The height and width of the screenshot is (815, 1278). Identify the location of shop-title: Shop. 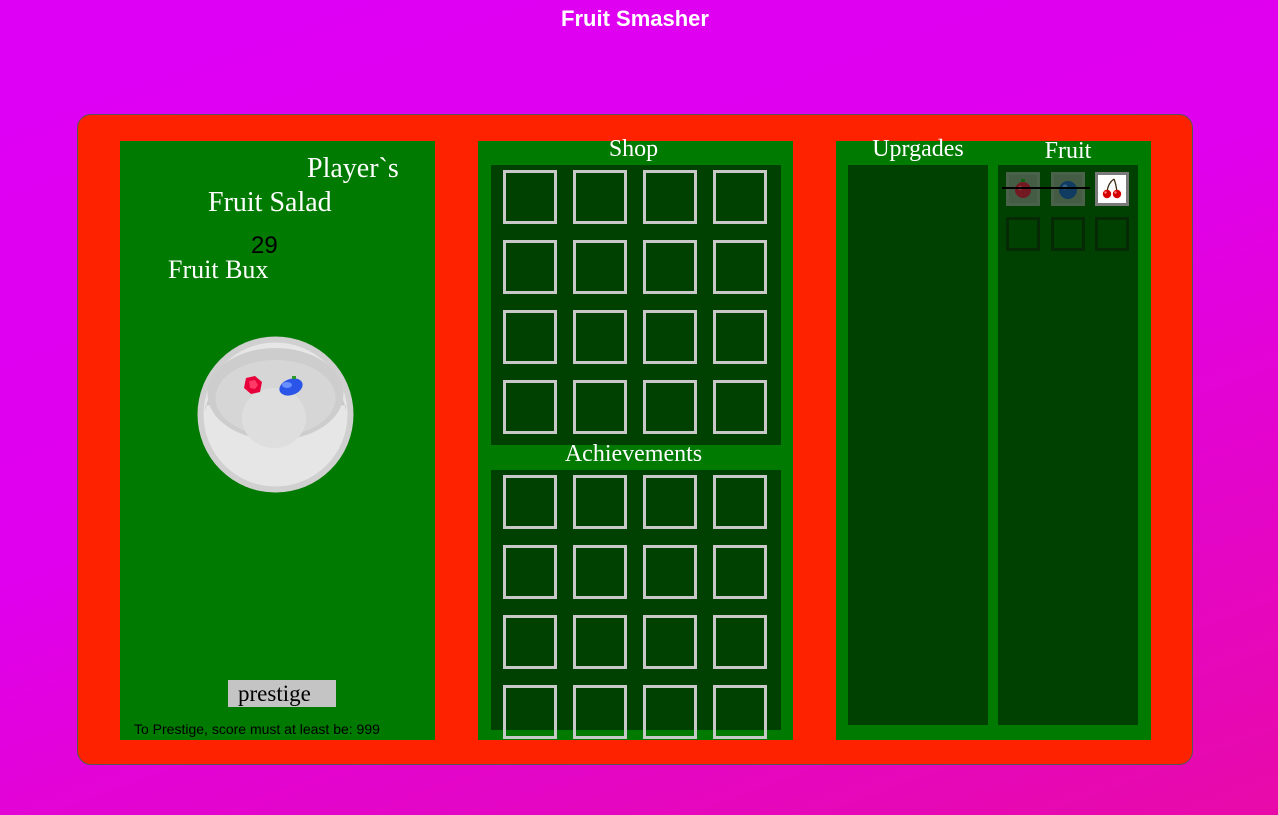
(633, 149).